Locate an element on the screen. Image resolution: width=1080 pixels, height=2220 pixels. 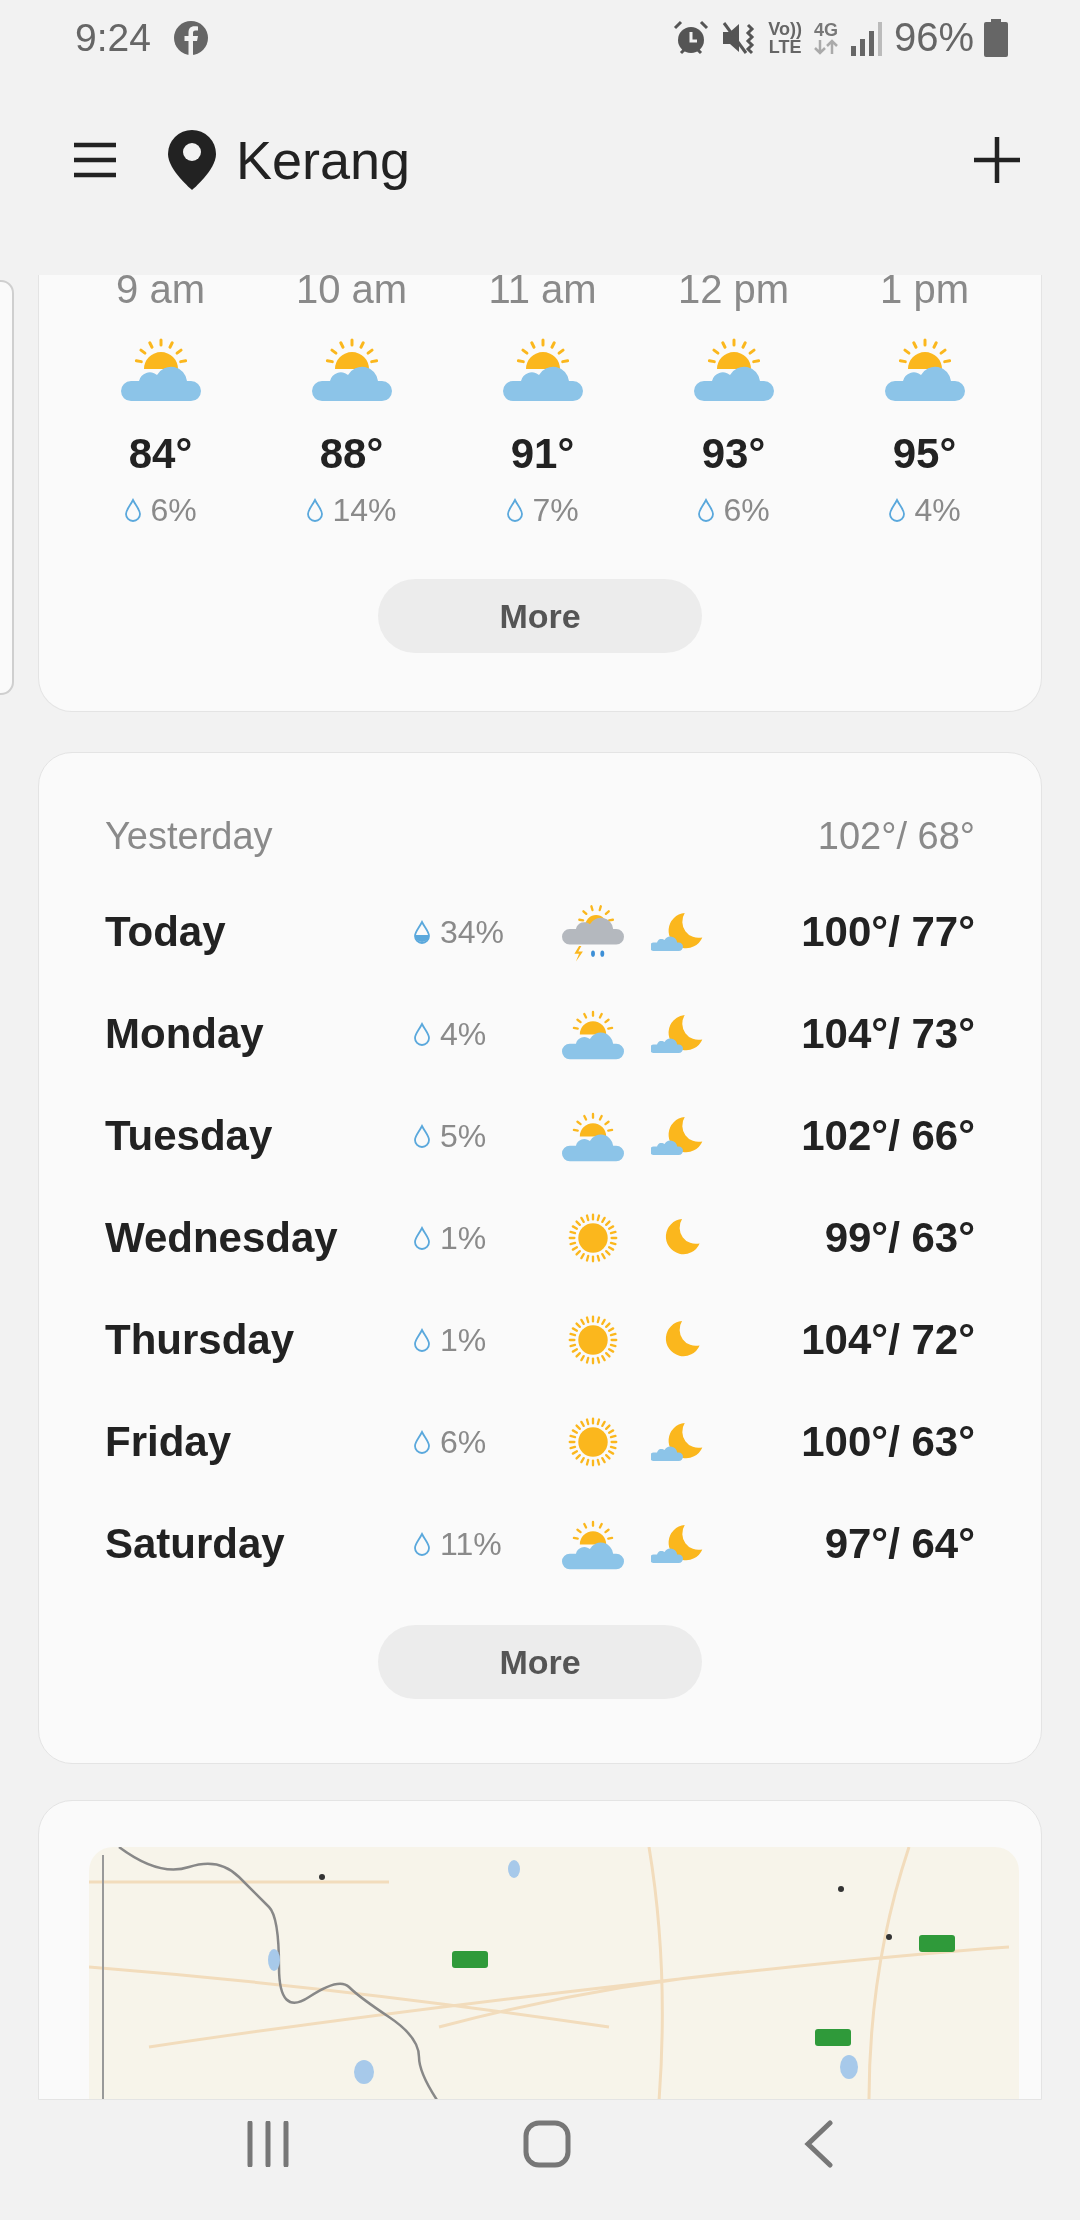
temperature-range: 102°/ 66° is located at coordinates (887, 1136).